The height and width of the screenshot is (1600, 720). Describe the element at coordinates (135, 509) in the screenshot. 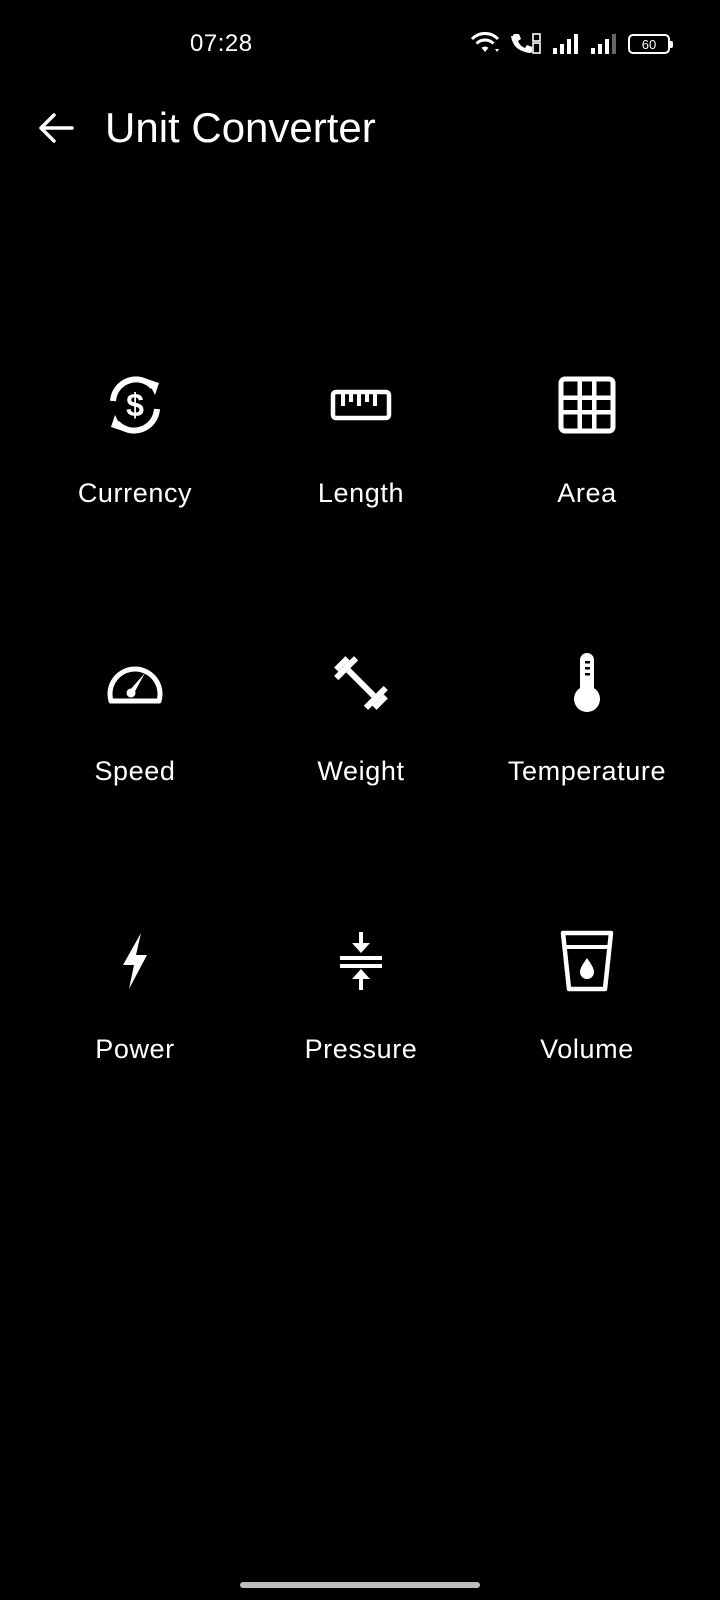

I see `category-currency: $ Currency` at that location.